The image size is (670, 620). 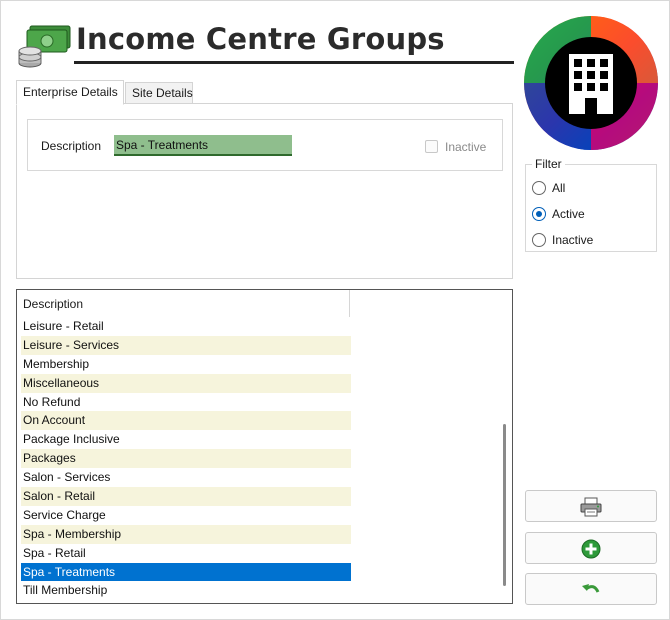 What do you see at coordinates (186, 402) in the screenshot?
I see `list-item: No Refund` at bounding box center [186, 402].